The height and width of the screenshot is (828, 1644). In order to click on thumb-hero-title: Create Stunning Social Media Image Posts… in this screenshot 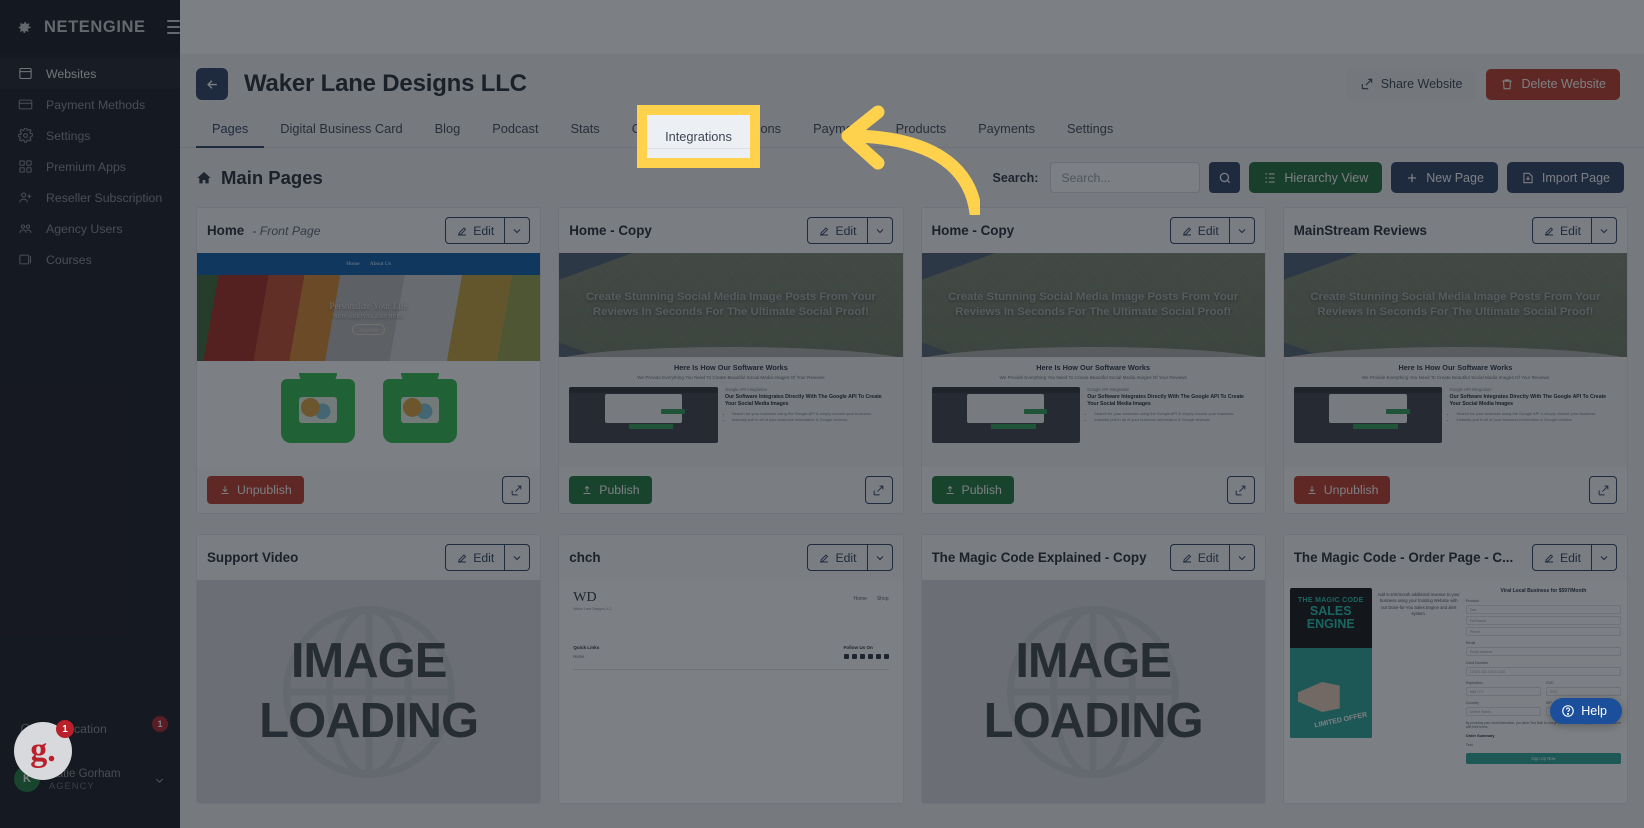, I will do `click(1093, 304)`.